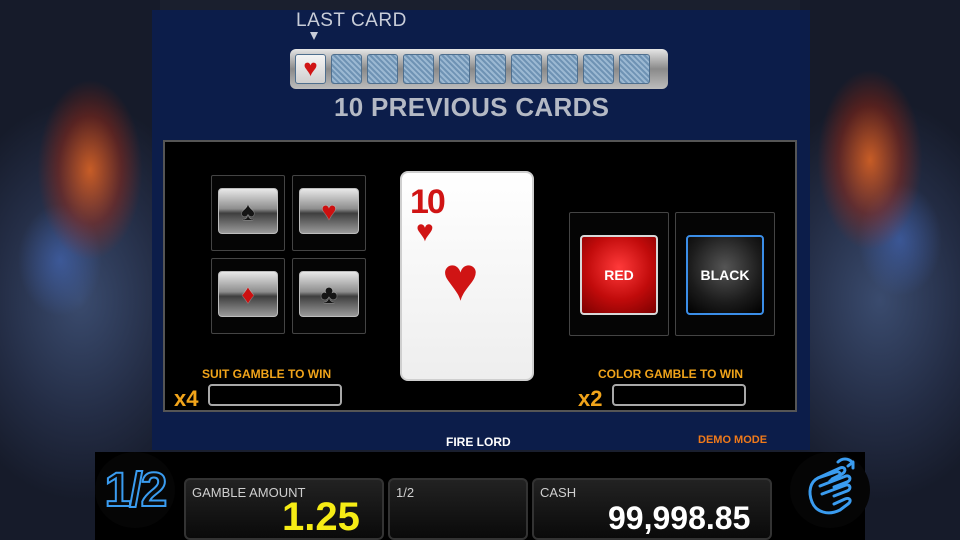  What do you see at coordinates (733, 440) in the screenshot?
I see `demo-mode-label: DEMO MODE` at bounding box center [733, 440].